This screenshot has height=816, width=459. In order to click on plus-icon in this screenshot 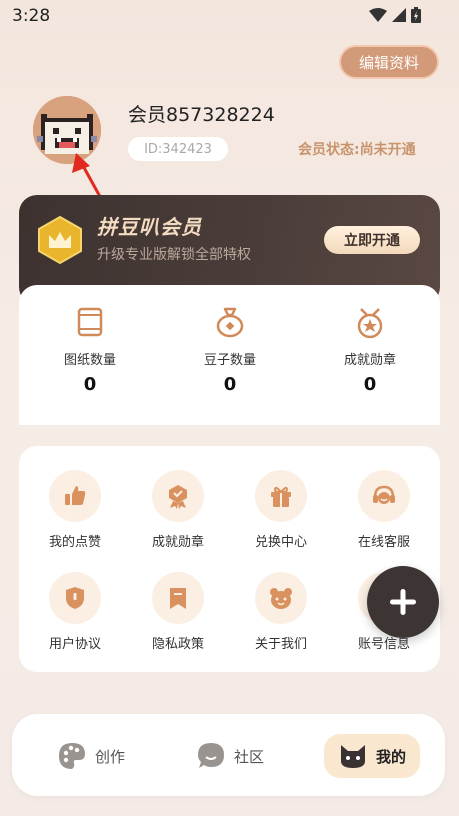, I will do `click(403, 602)`.